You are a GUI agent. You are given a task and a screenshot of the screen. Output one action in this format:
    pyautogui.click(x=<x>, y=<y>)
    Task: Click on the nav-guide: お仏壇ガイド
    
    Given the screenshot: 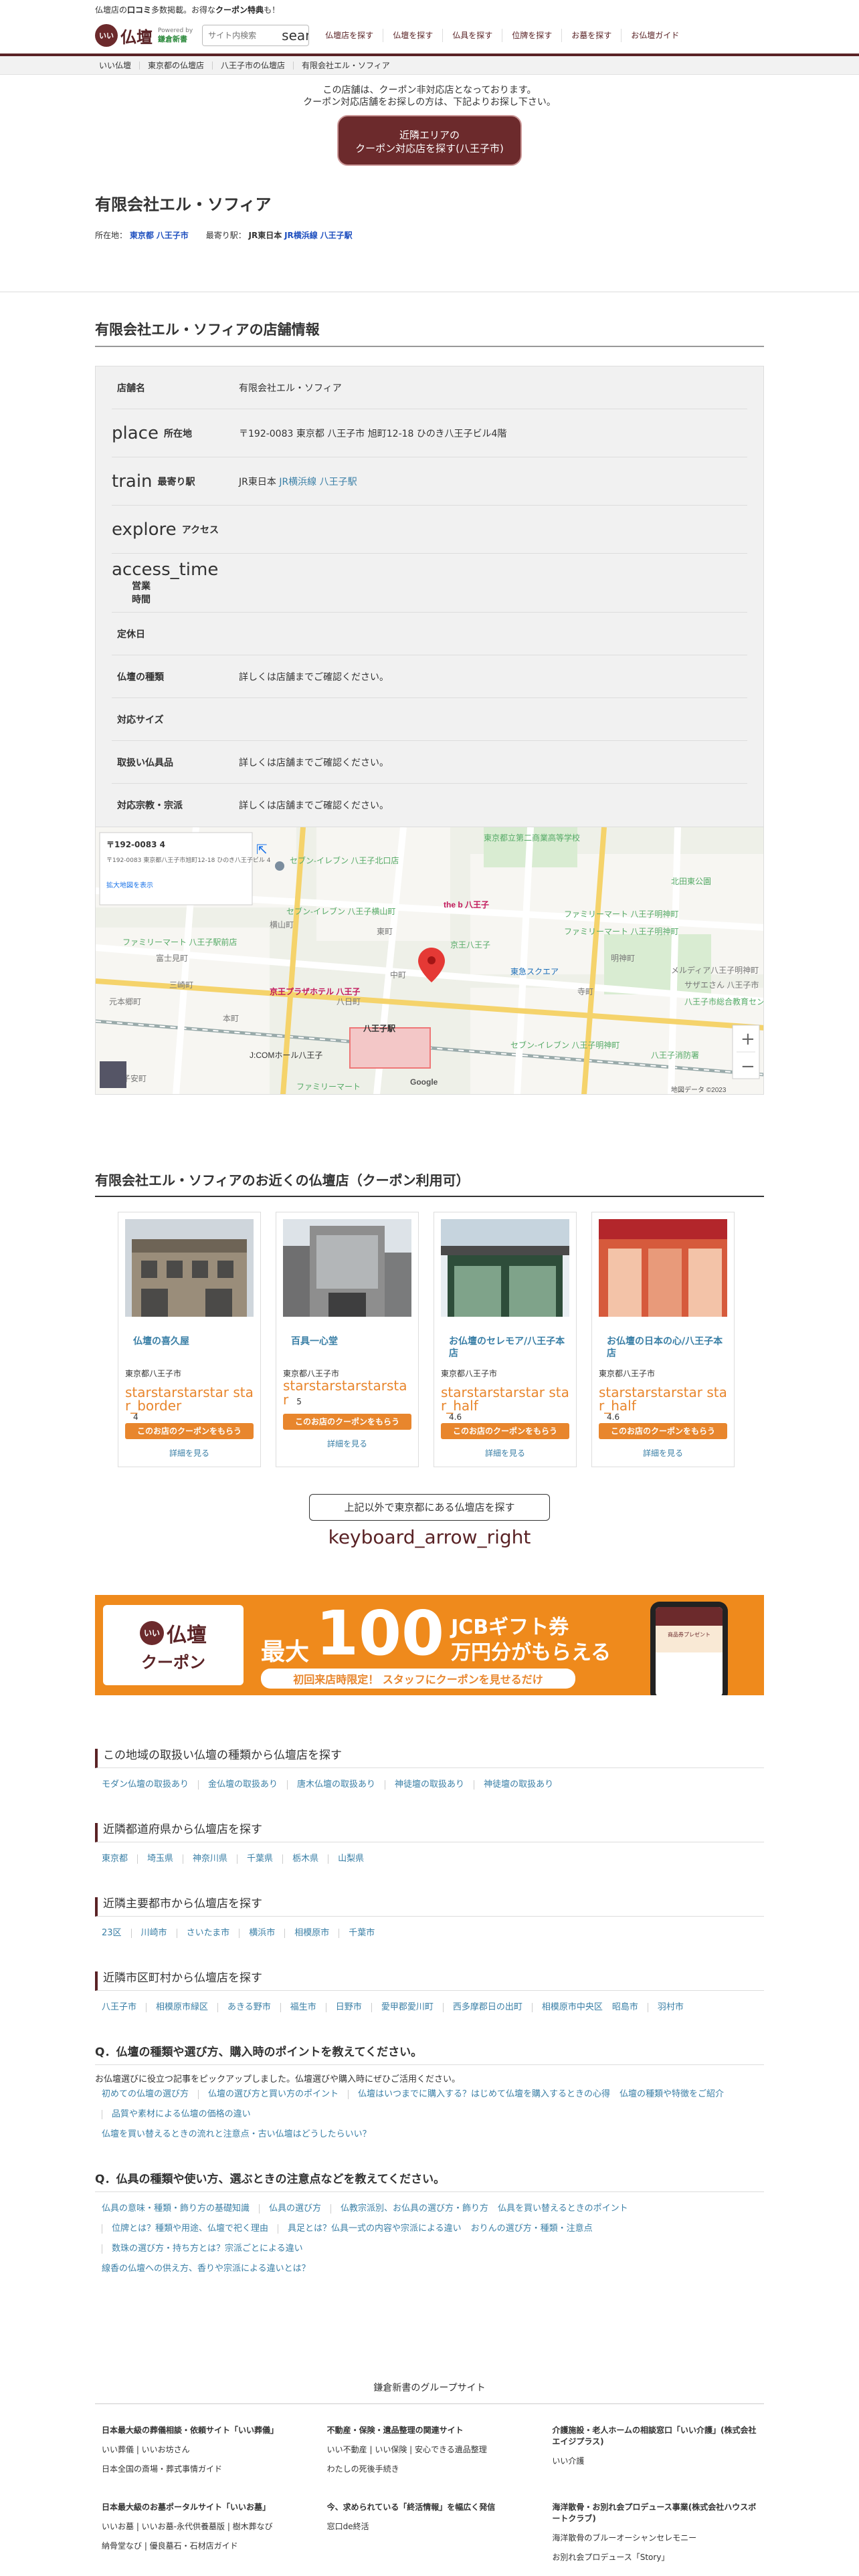 What is the action you would take?
    pyautogui.click(x=655, y=35)
    